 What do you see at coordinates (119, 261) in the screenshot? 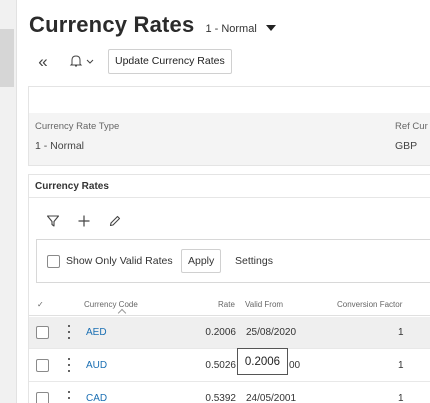
I see `show-only-valid-rates-label: Show Only Valid Rates` at bounding box center [119, 261].